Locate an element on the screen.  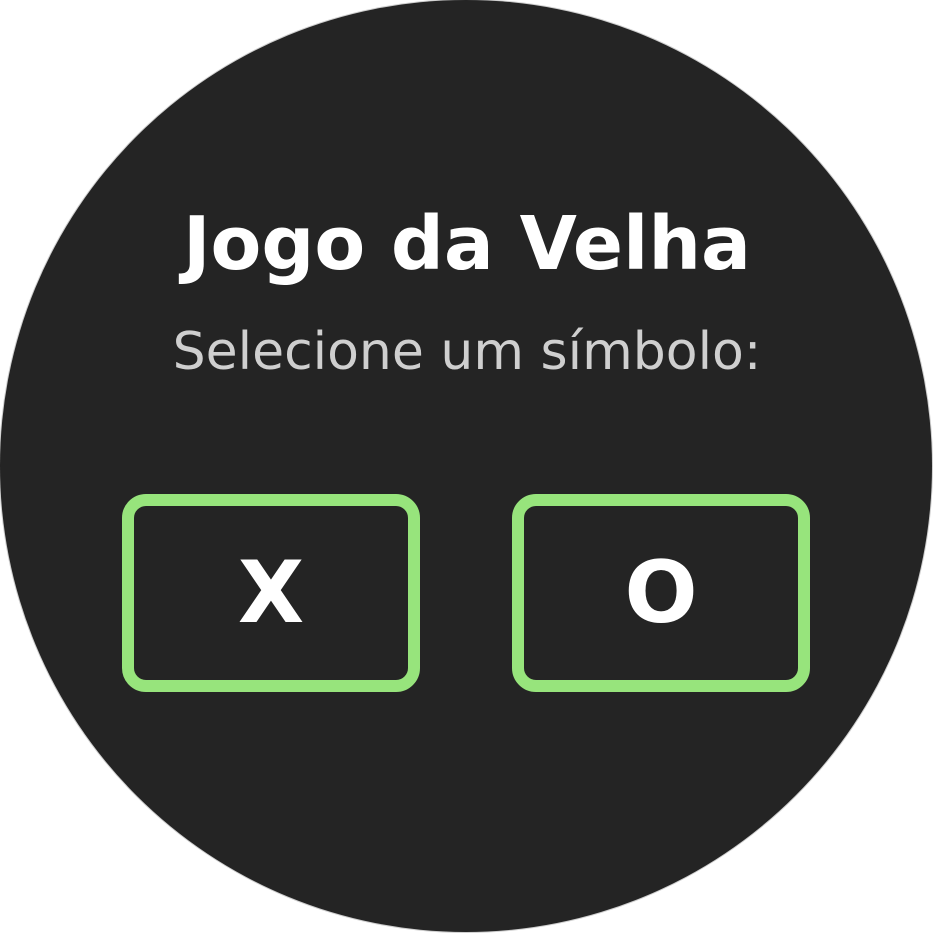
page-title: Jogo da Velha is located at coordinates (466, 244).